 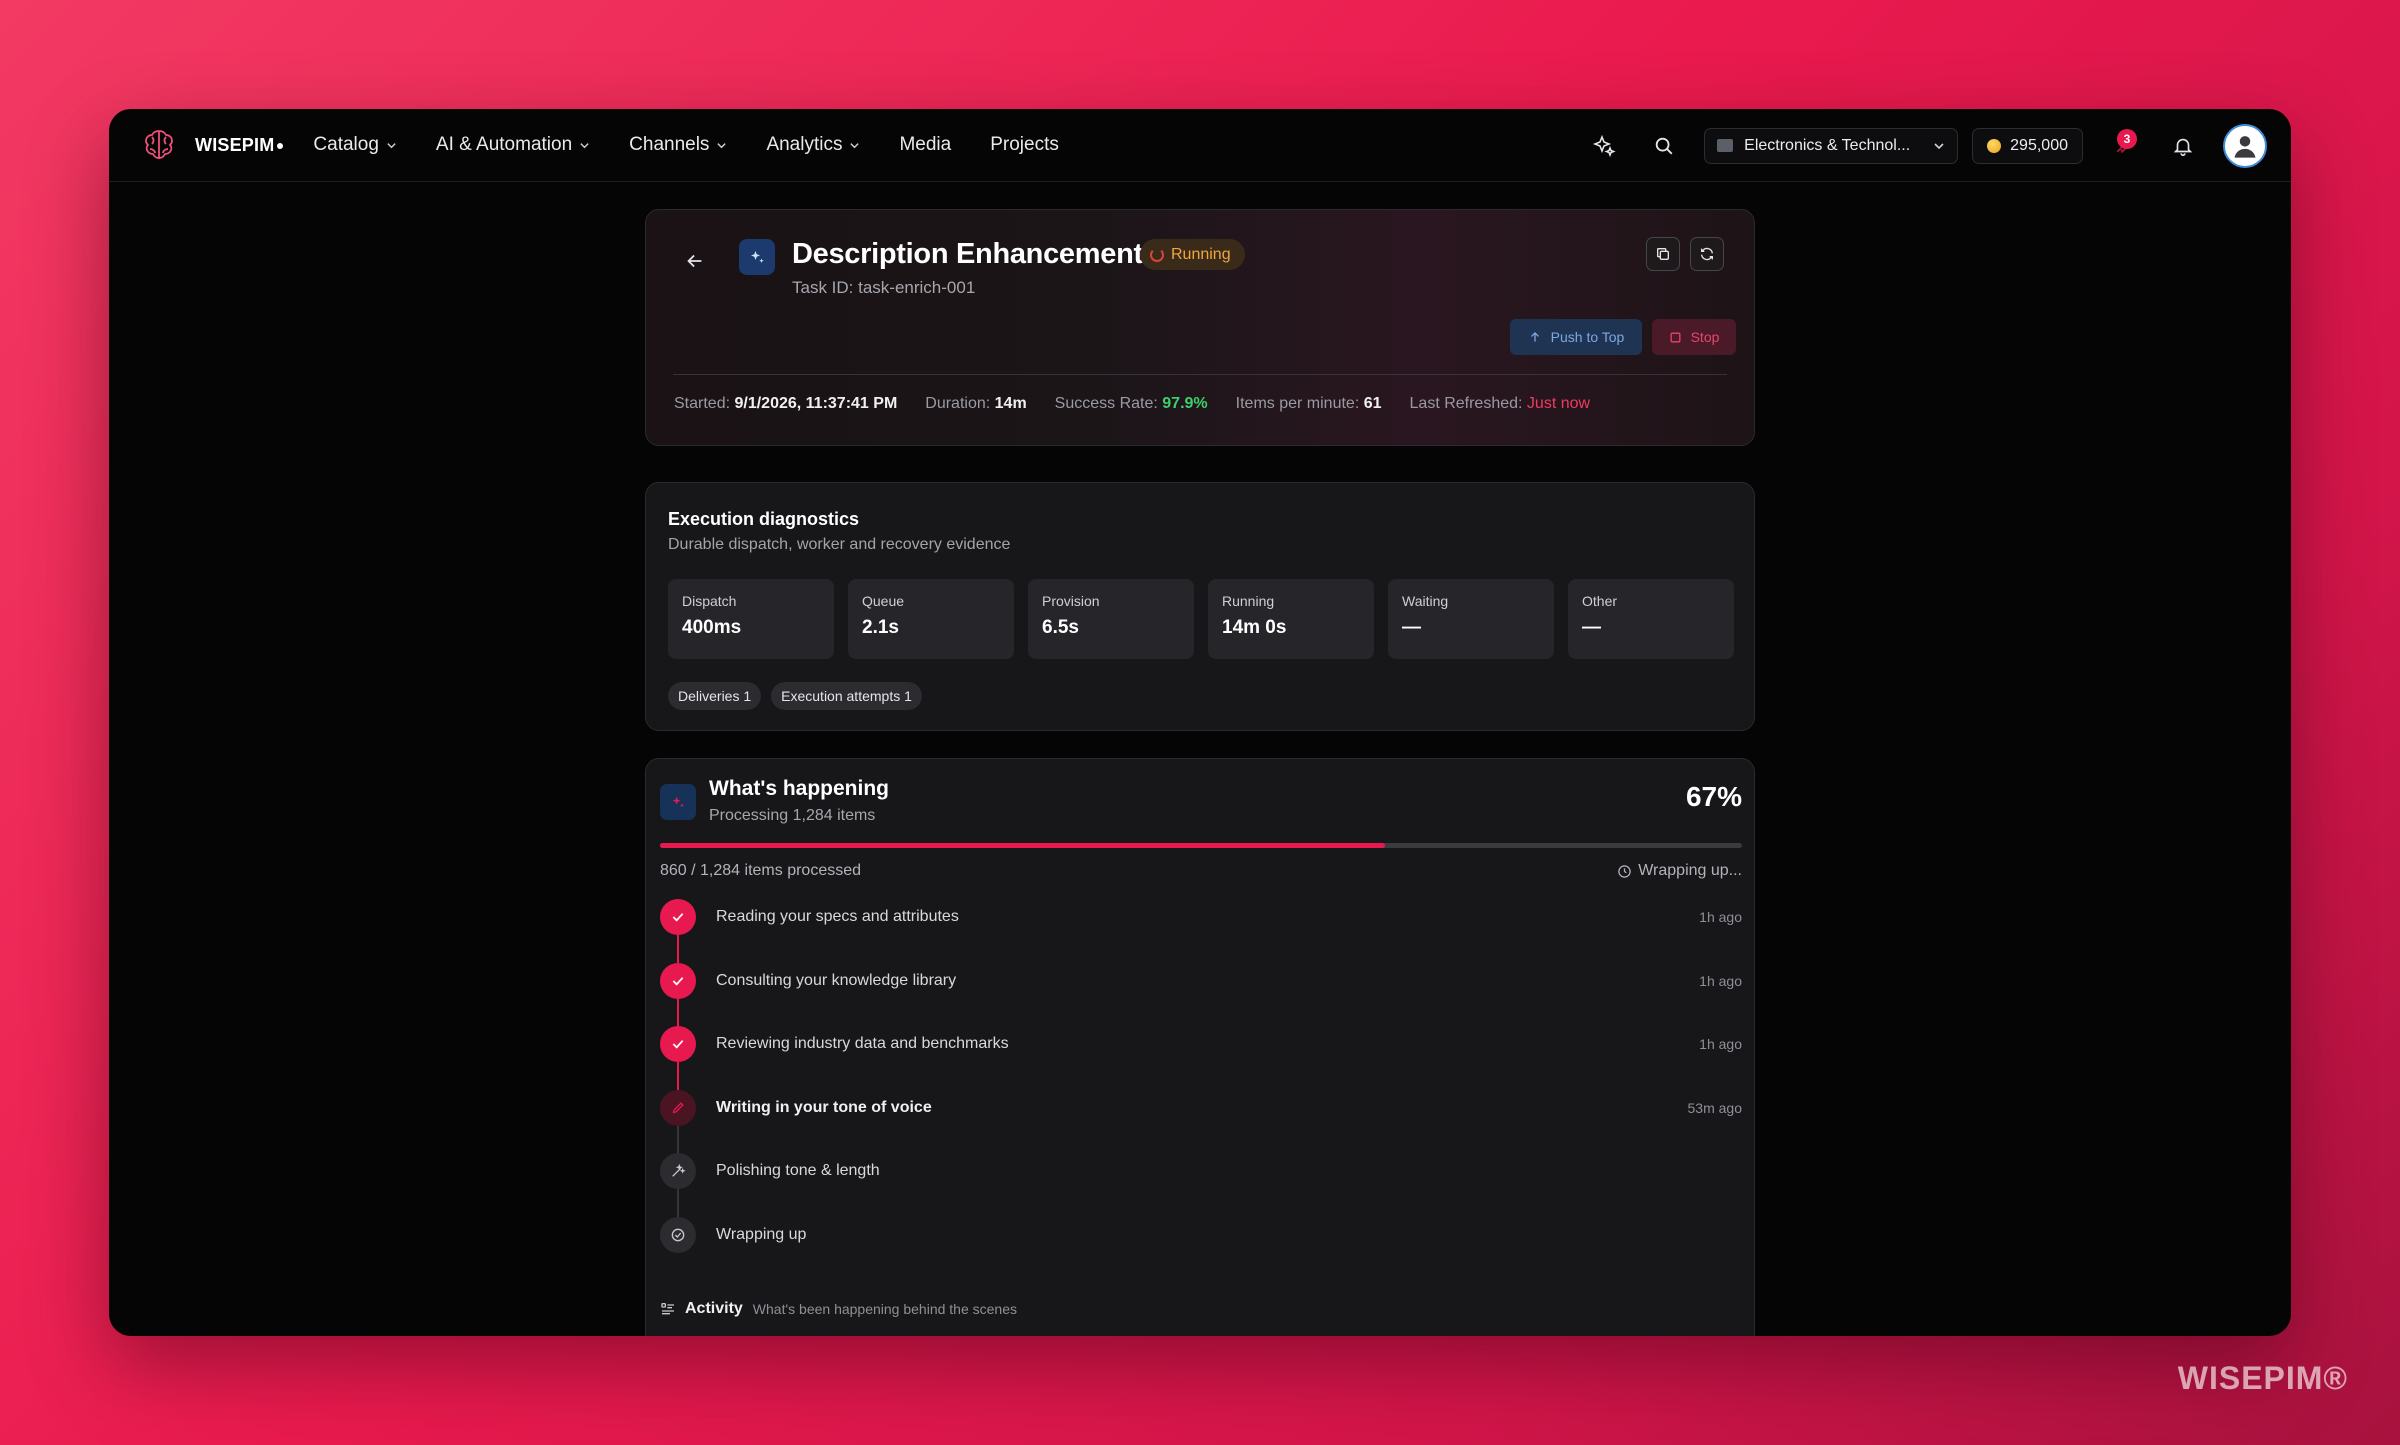 I want to click on progress-bar-fill, so click(x=1022, y=845).